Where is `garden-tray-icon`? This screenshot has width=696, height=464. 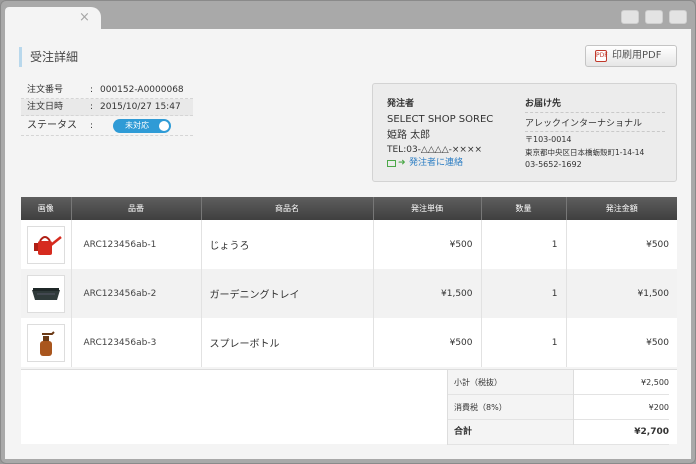 garden-tray-icon is located at coordinates (45, 293).